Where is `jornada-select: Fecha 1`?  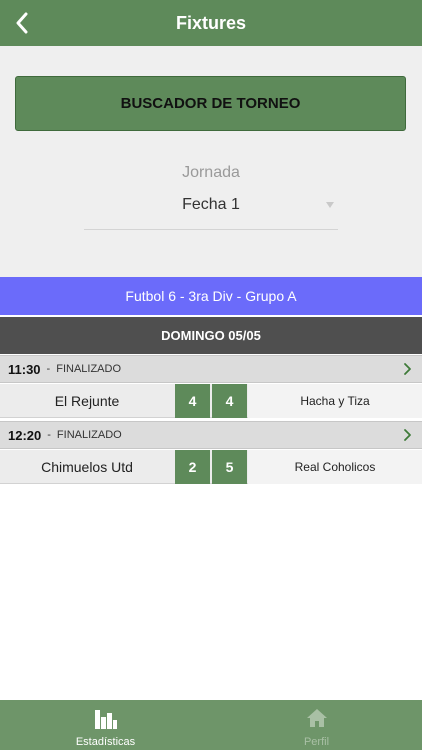
jornada-select: Fecha 1 is located at coordinates (211, 211).